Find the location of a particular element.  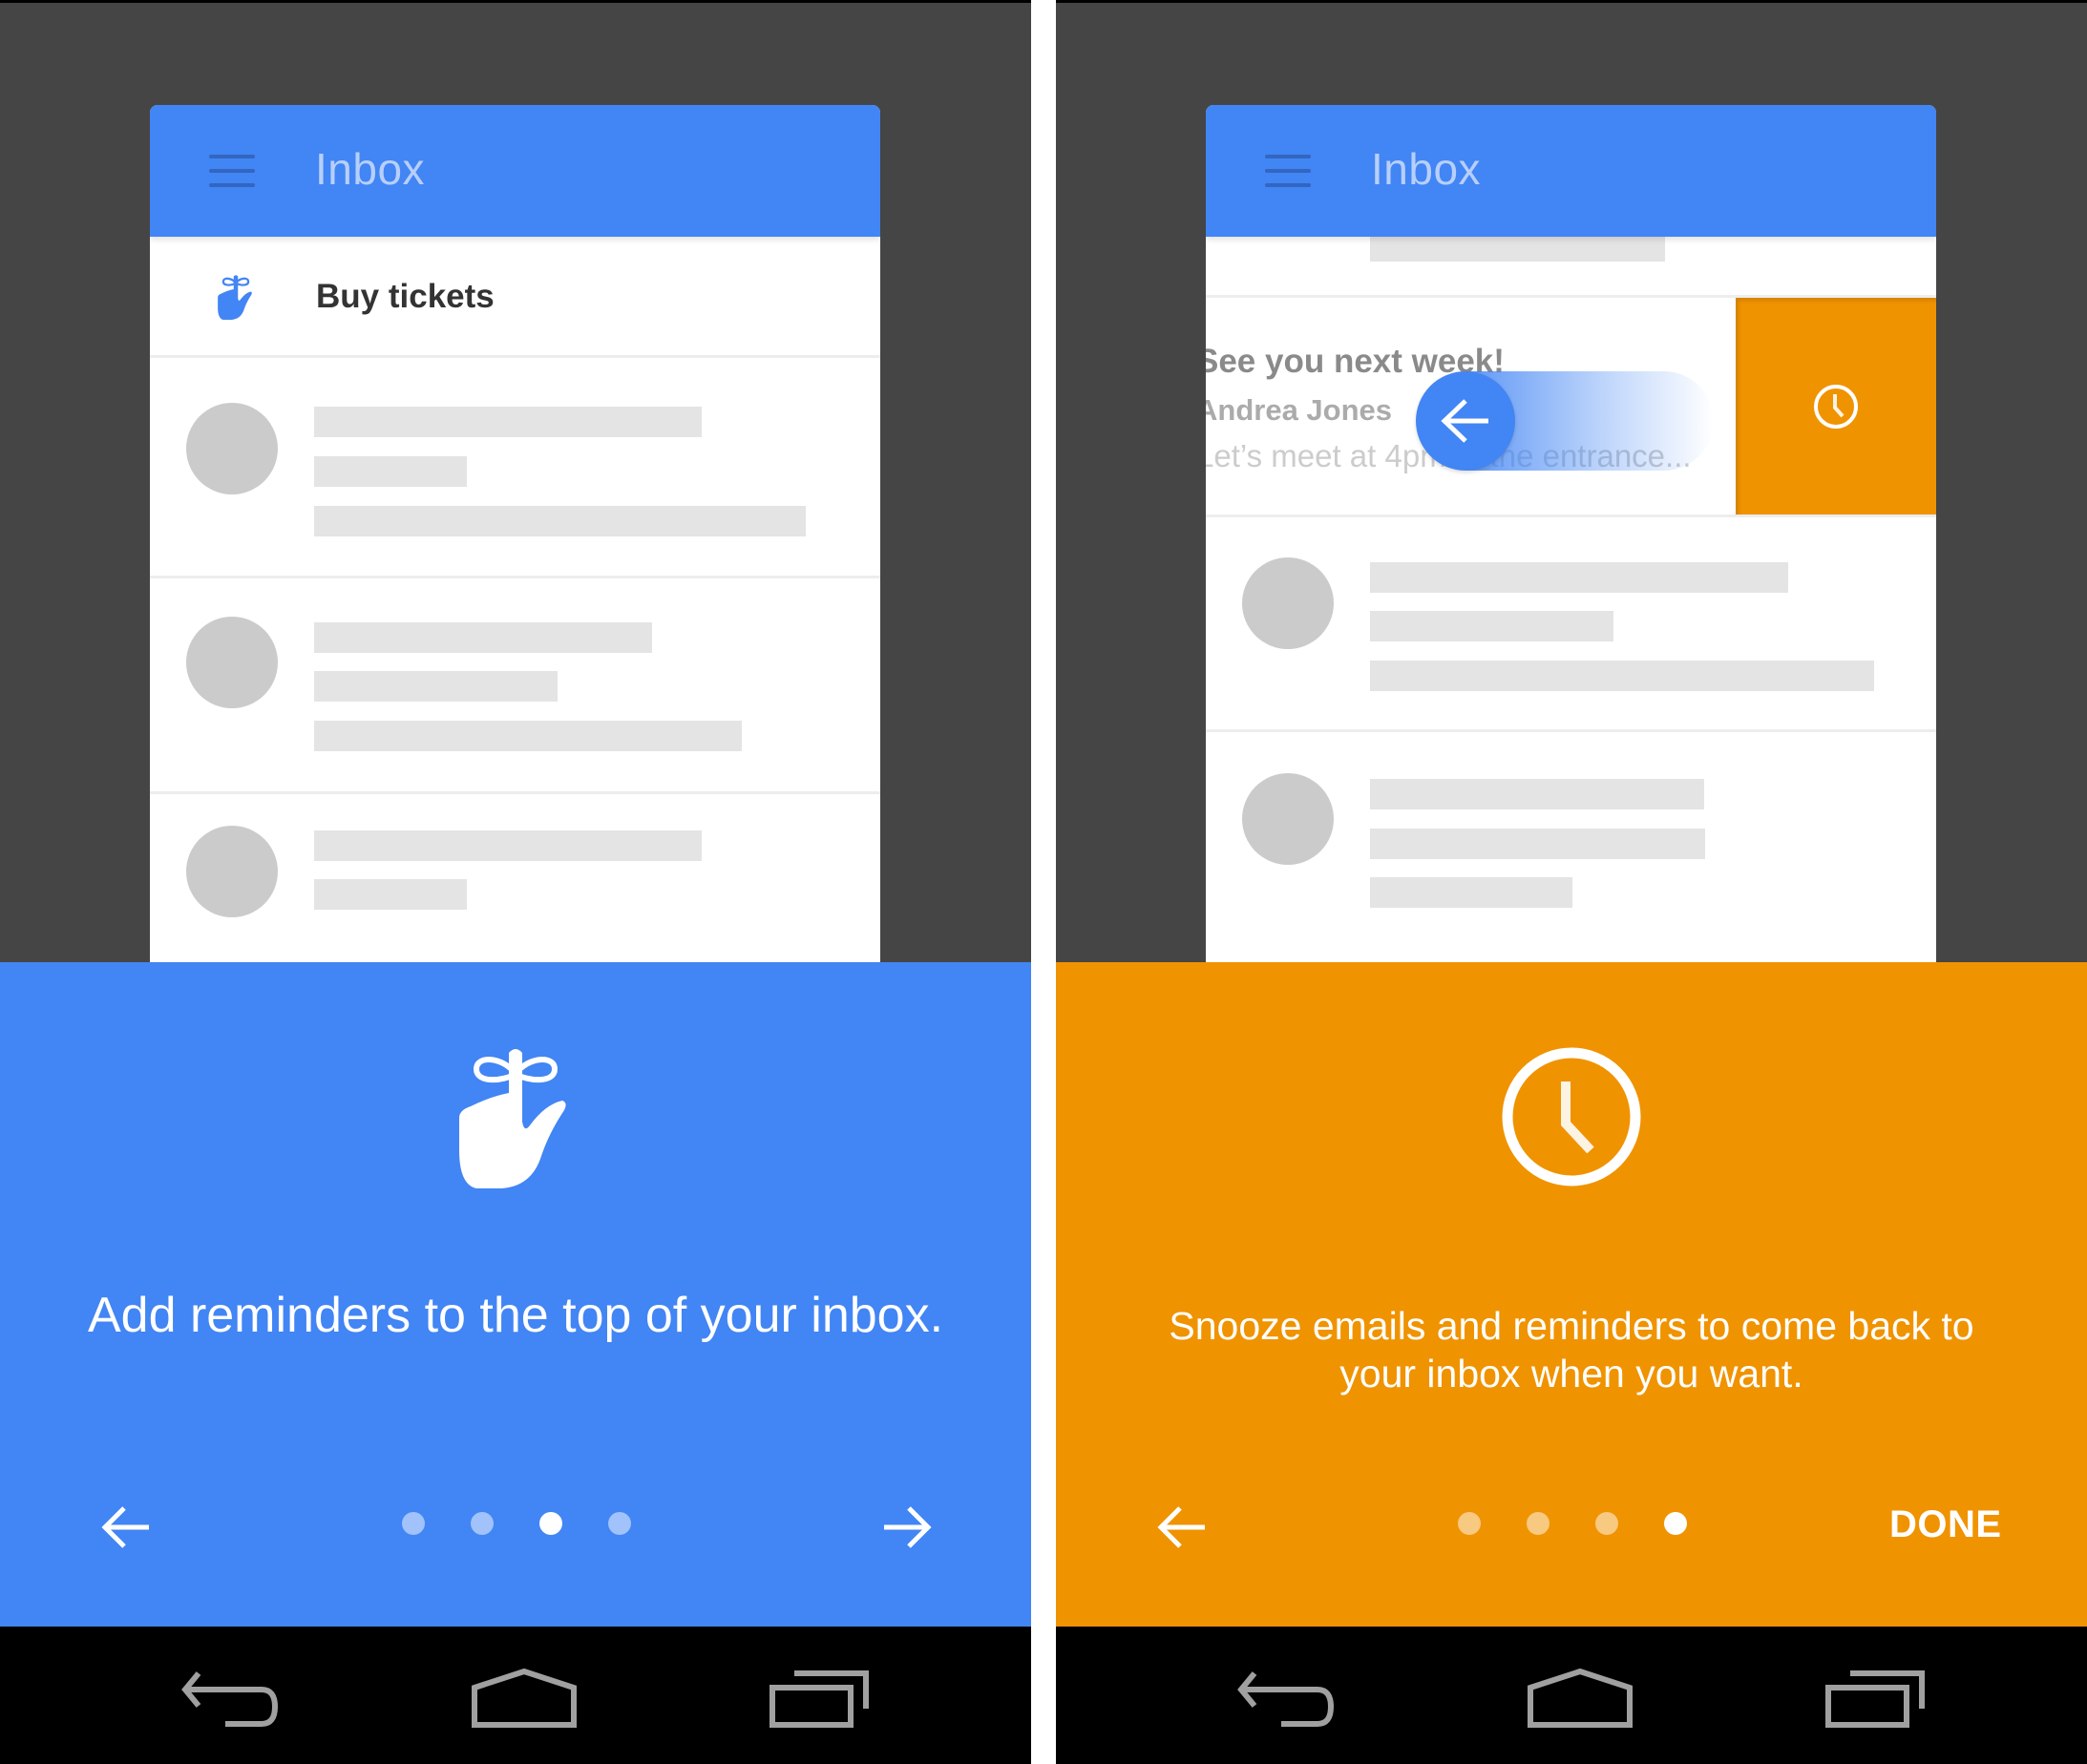

arrow-left-icon is located at coordinates (1464, 421).